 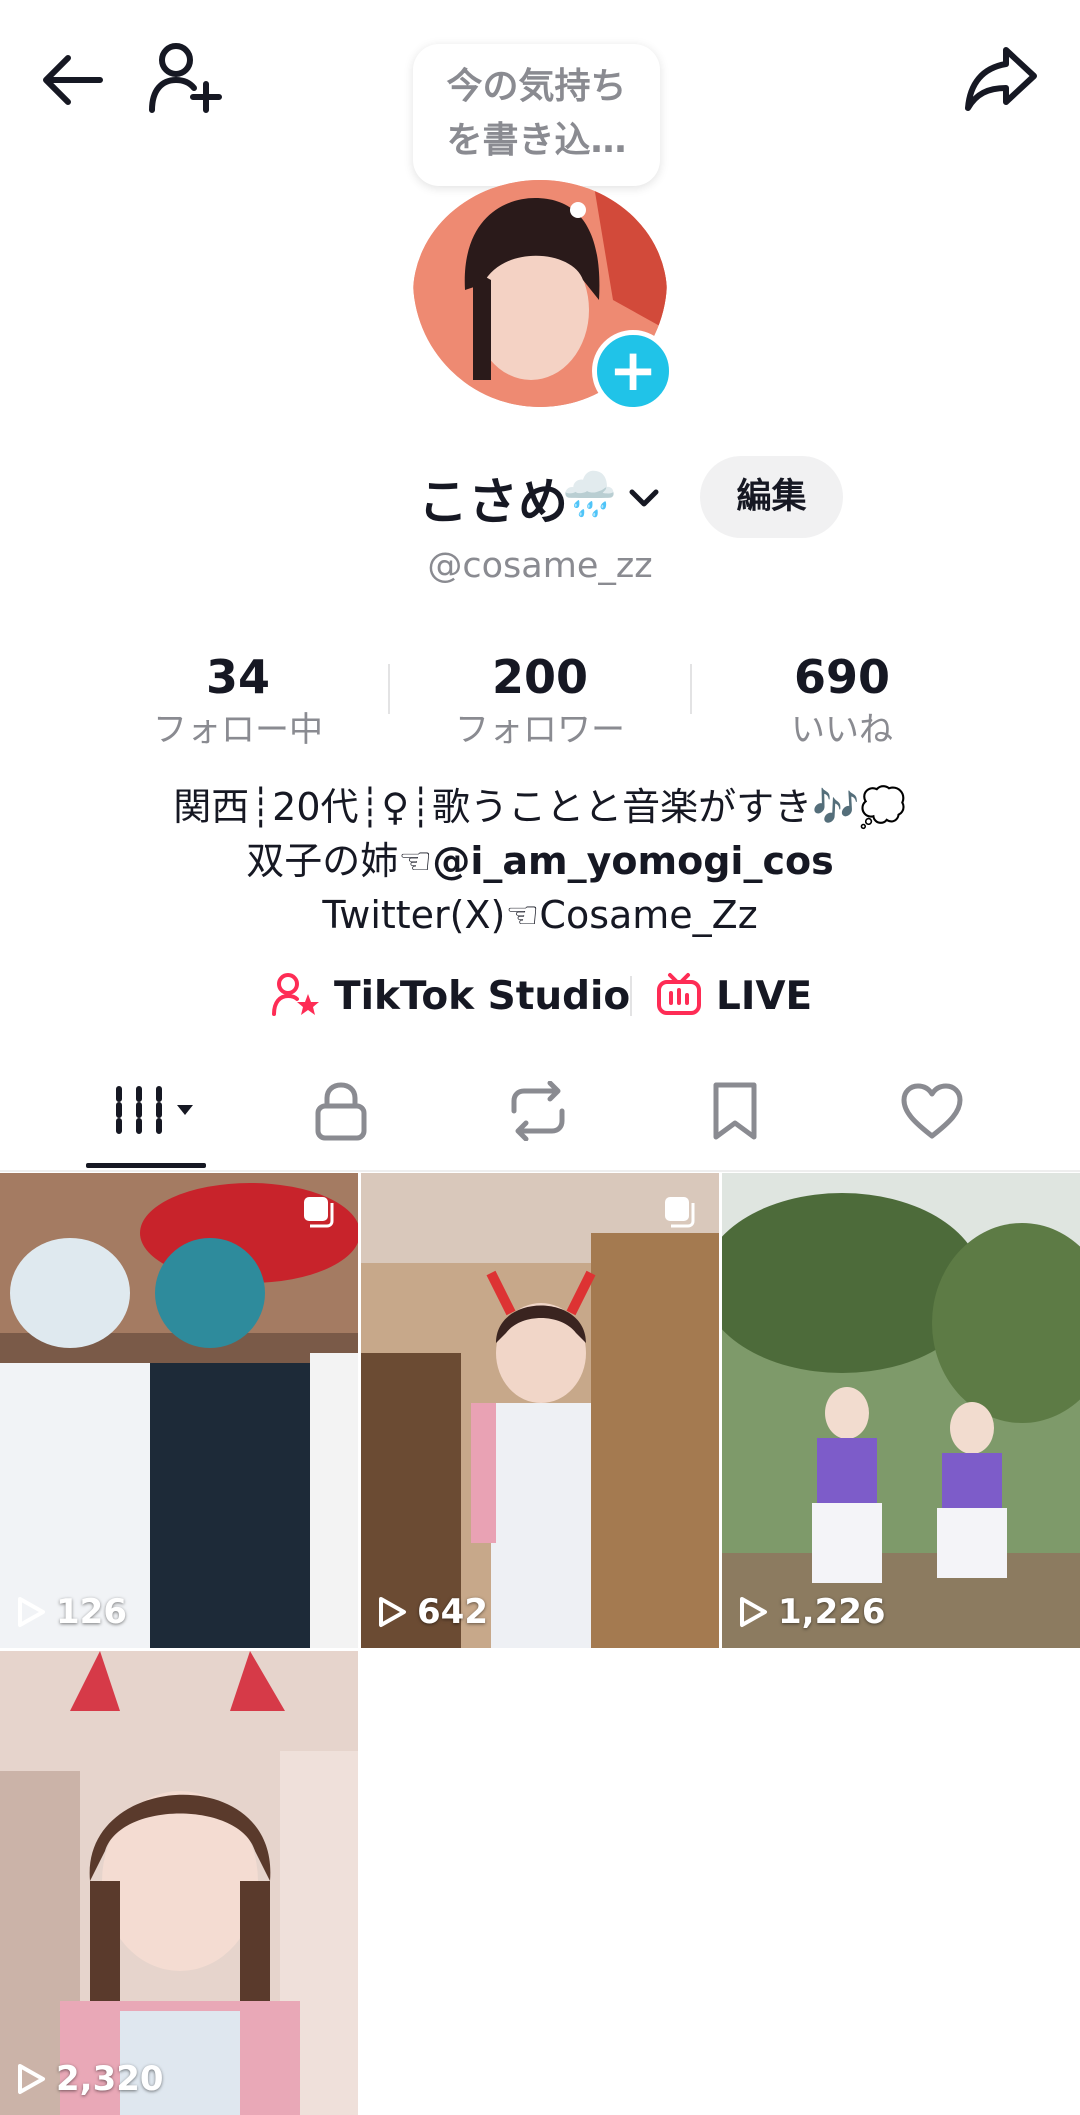 I want to click on lock-icon, so click(x=341, y=1111).